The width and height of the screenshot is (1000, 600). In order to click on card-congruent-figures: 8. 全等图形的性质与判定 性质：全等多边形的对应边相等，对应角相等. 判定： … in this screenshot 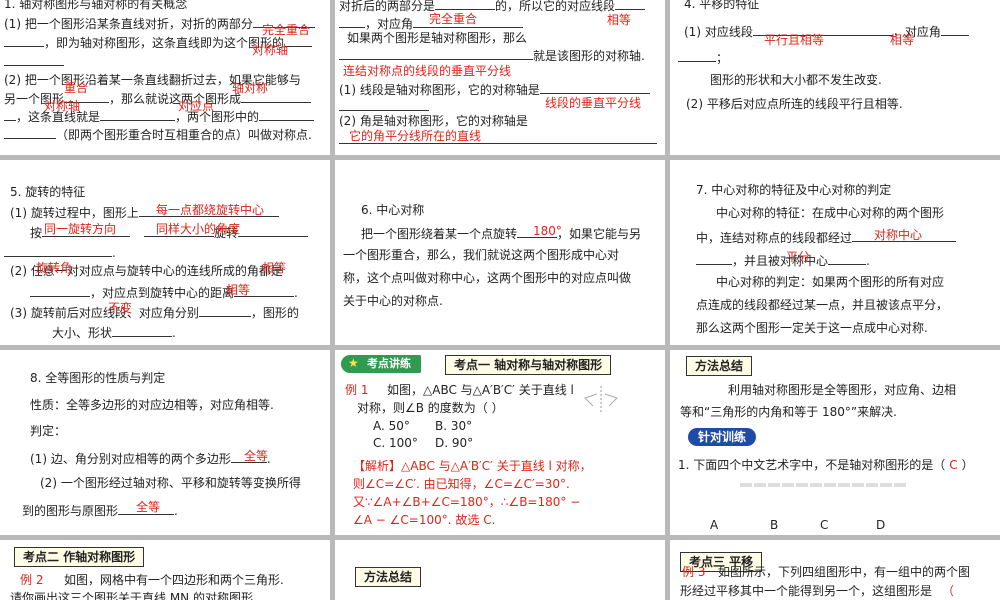, I will do `click(165, 442)`.